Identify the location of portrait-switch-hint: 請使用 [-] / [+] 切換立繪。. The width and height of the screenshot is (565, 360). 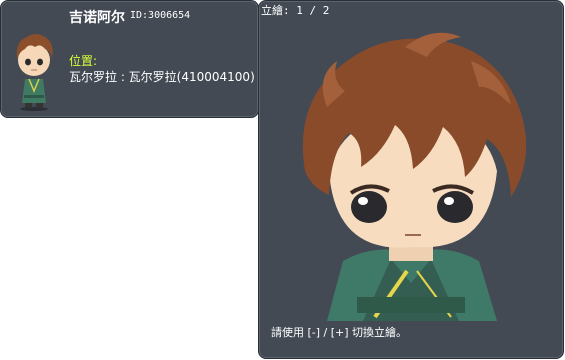
(339, 332).